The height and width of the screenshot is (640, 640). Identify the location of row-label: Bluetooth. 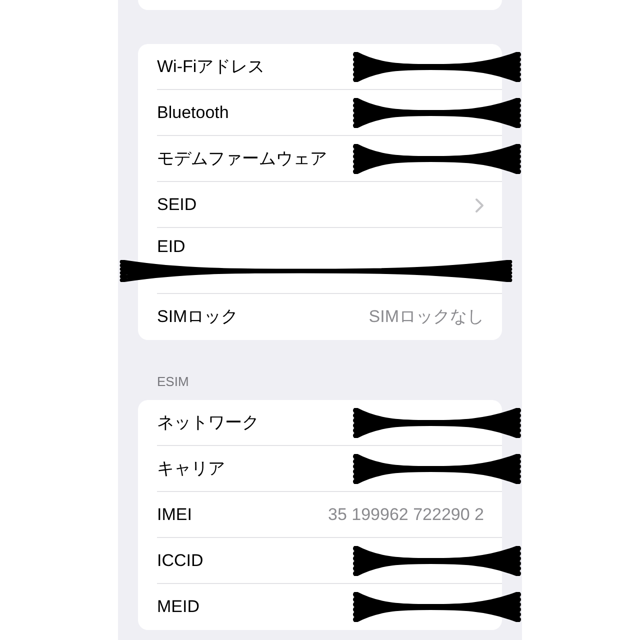
(193, 113).